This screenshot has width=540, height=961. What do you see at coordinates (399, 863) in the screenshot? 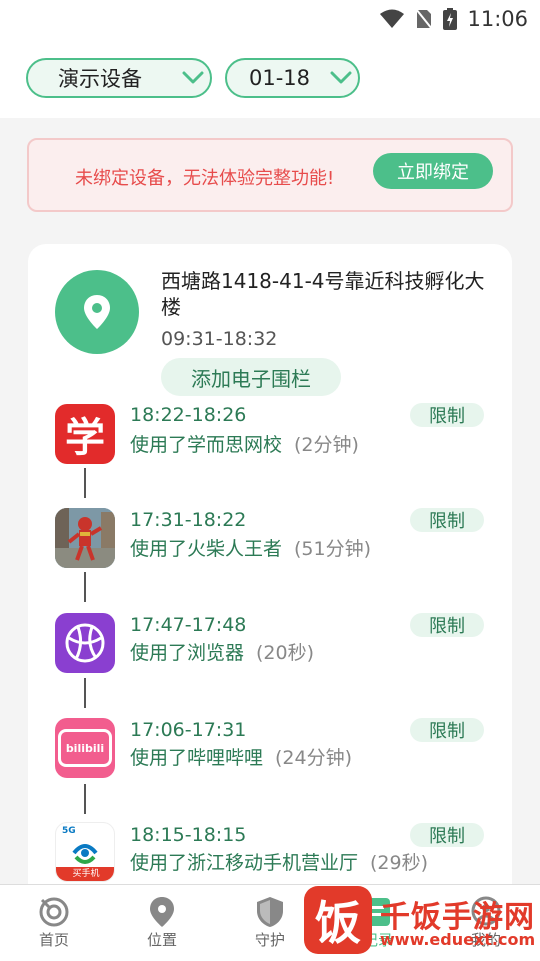
I see `record-duration: (29秒)` at bounding box center [399, 863].